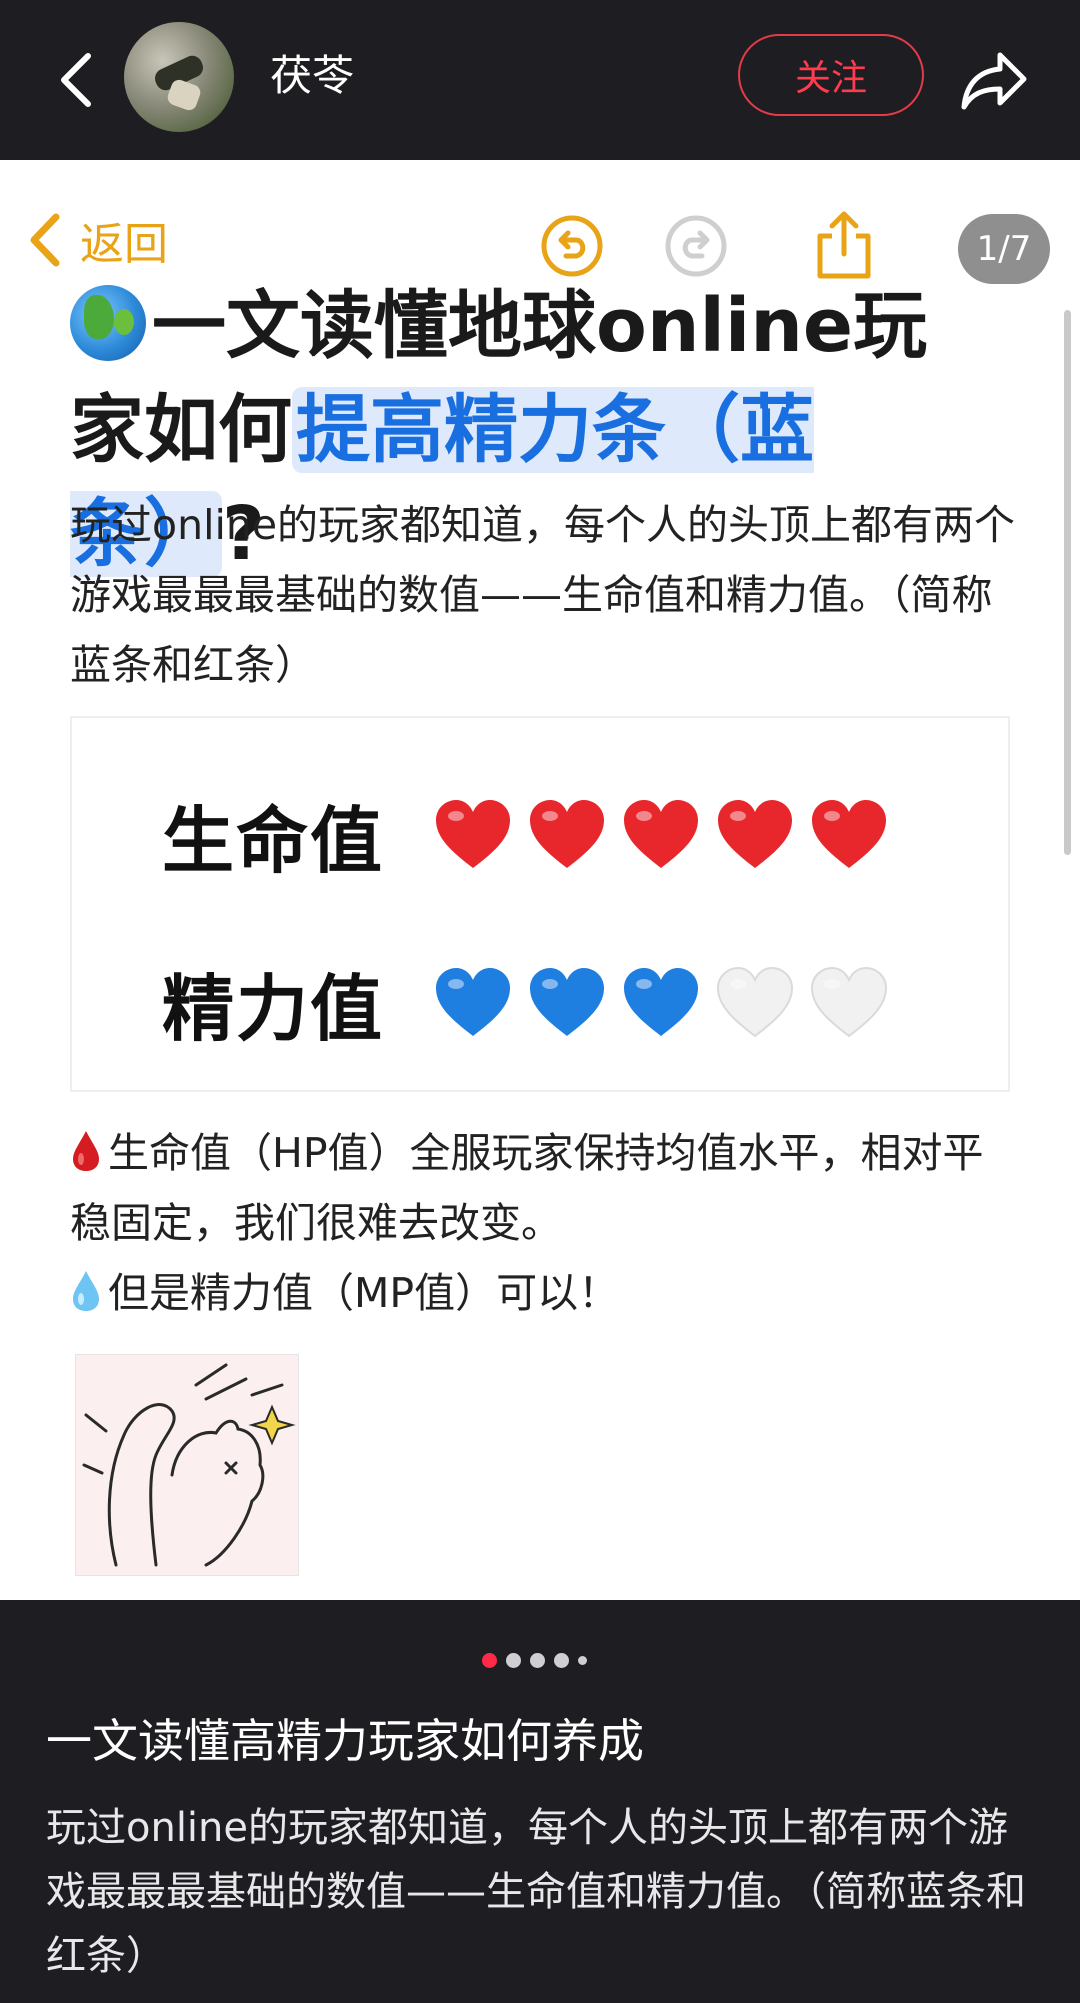 This screenshot has height=2003, width=1080. What do you see at coordinates (86, 1151) in the screenshot?
I see `blood-drop-icon` at bounding box center [86, 1151].